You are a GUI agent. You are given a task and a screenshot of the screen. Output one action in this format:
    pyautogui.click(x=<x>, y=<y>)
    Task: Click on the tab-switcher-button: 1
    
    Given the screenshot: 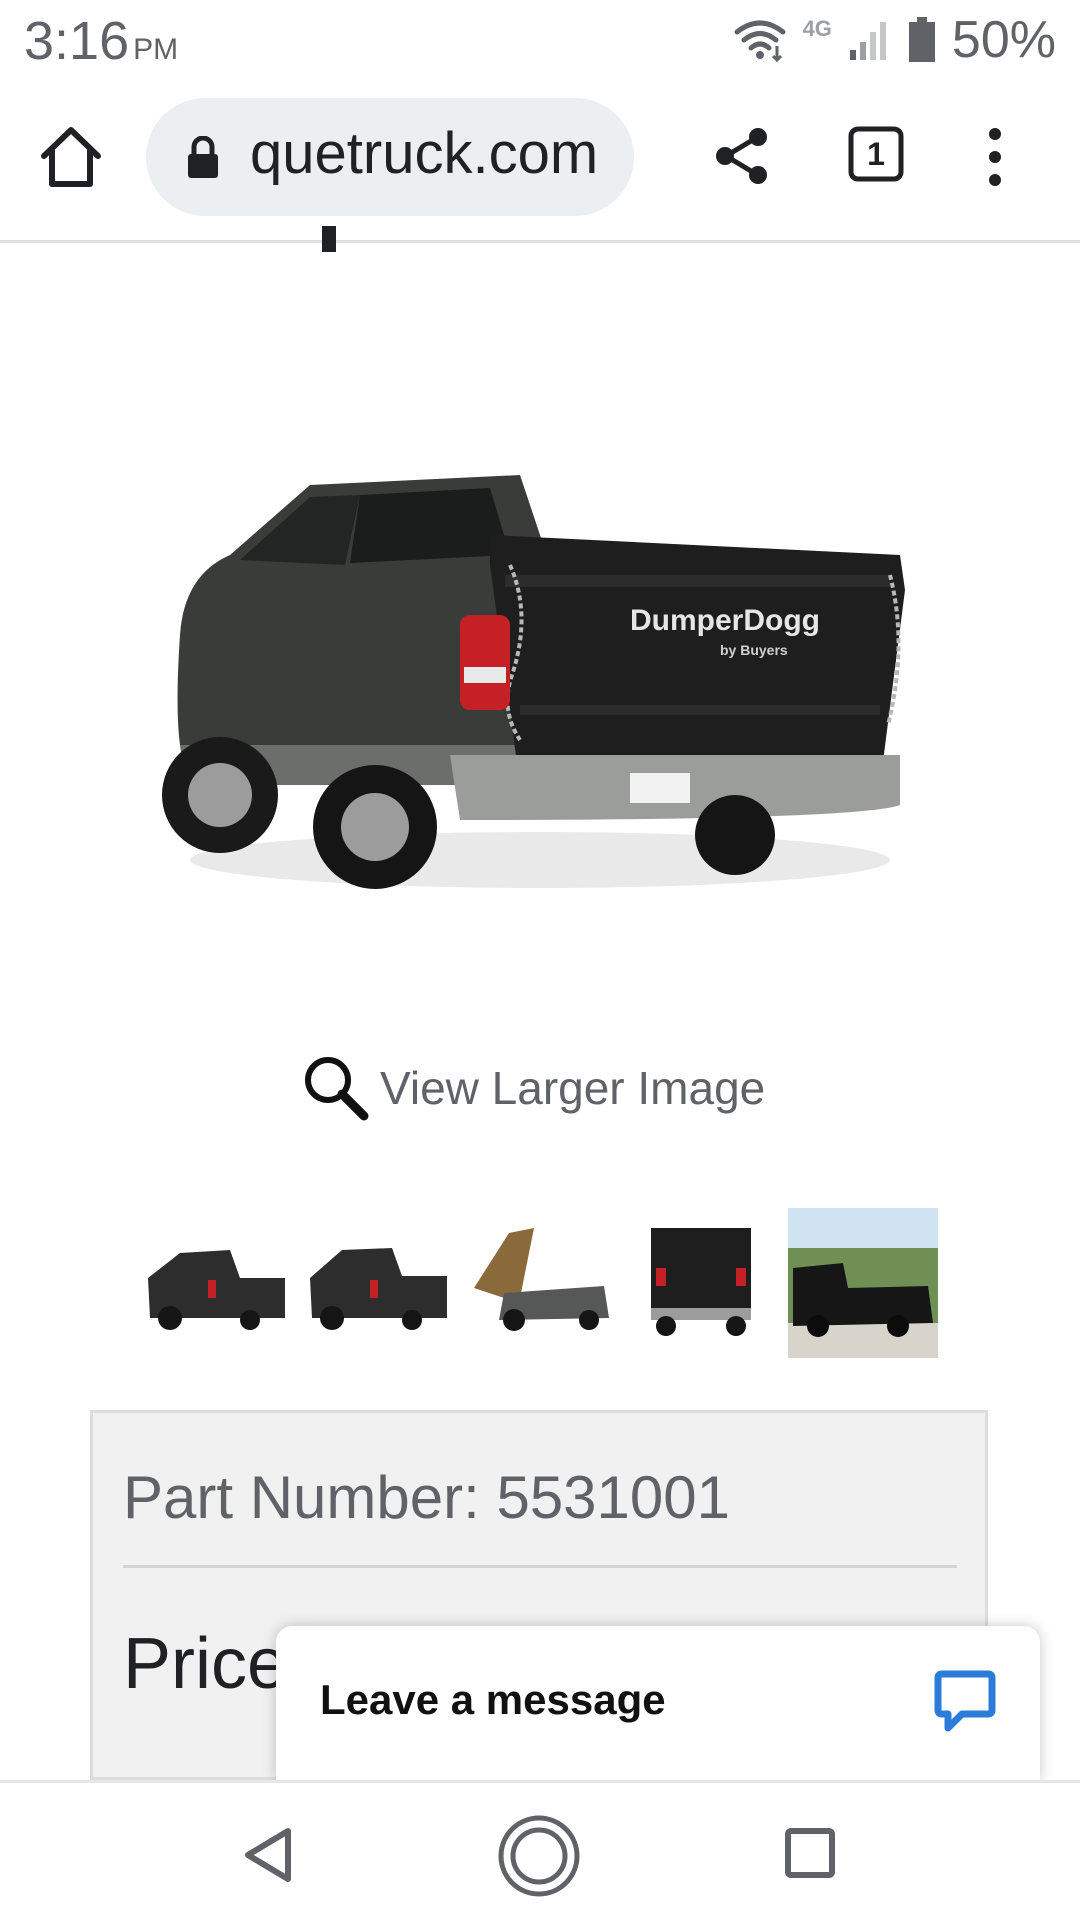 What is the action you would take?
    pyautogui.click(x=876, y=154)
    